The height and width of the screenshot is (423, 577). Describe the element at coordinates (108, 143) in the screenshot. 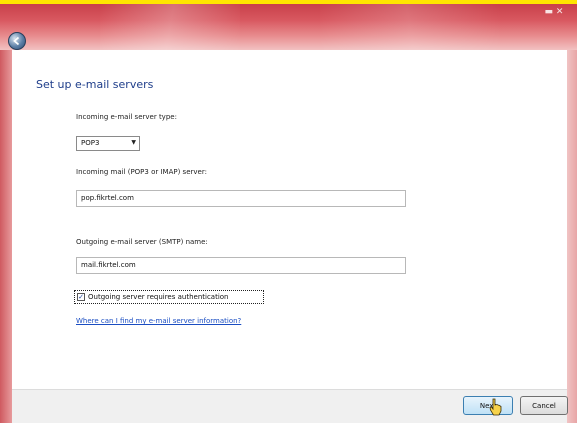

I see `incoming-server-type-select: POP3 ▼` at that location.